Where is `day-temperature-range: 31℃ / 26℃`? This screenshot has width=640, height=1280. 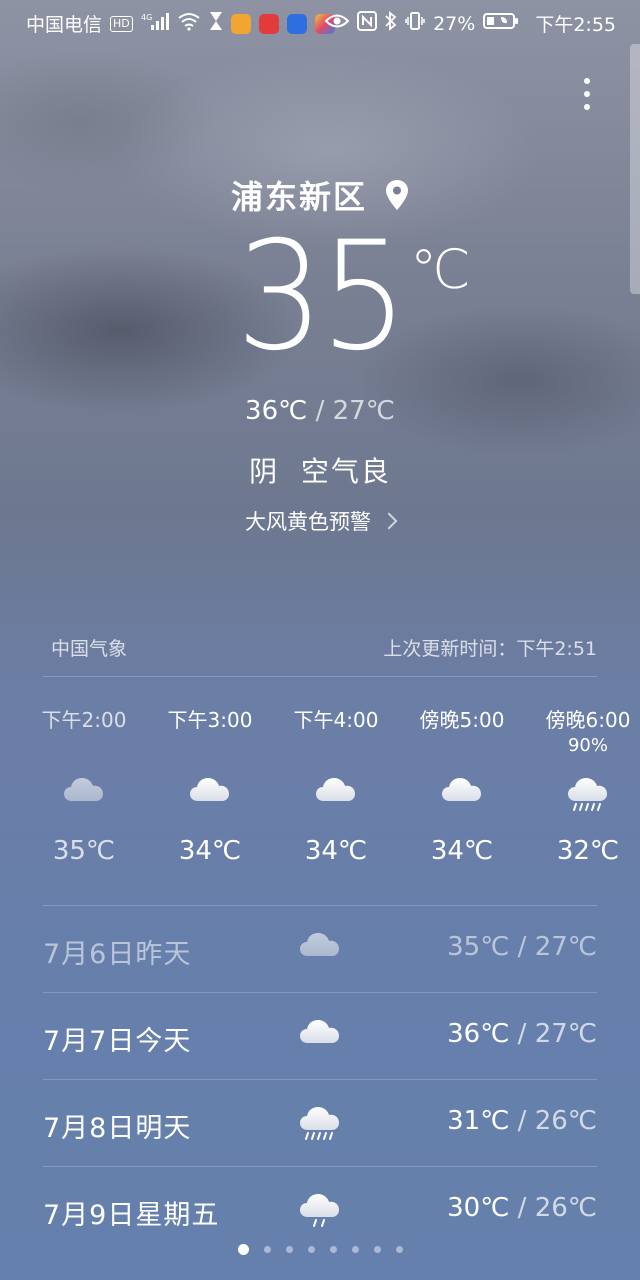 day-temperature-range: 31℃ / 26℃ is located at coordinates (522, 1121).